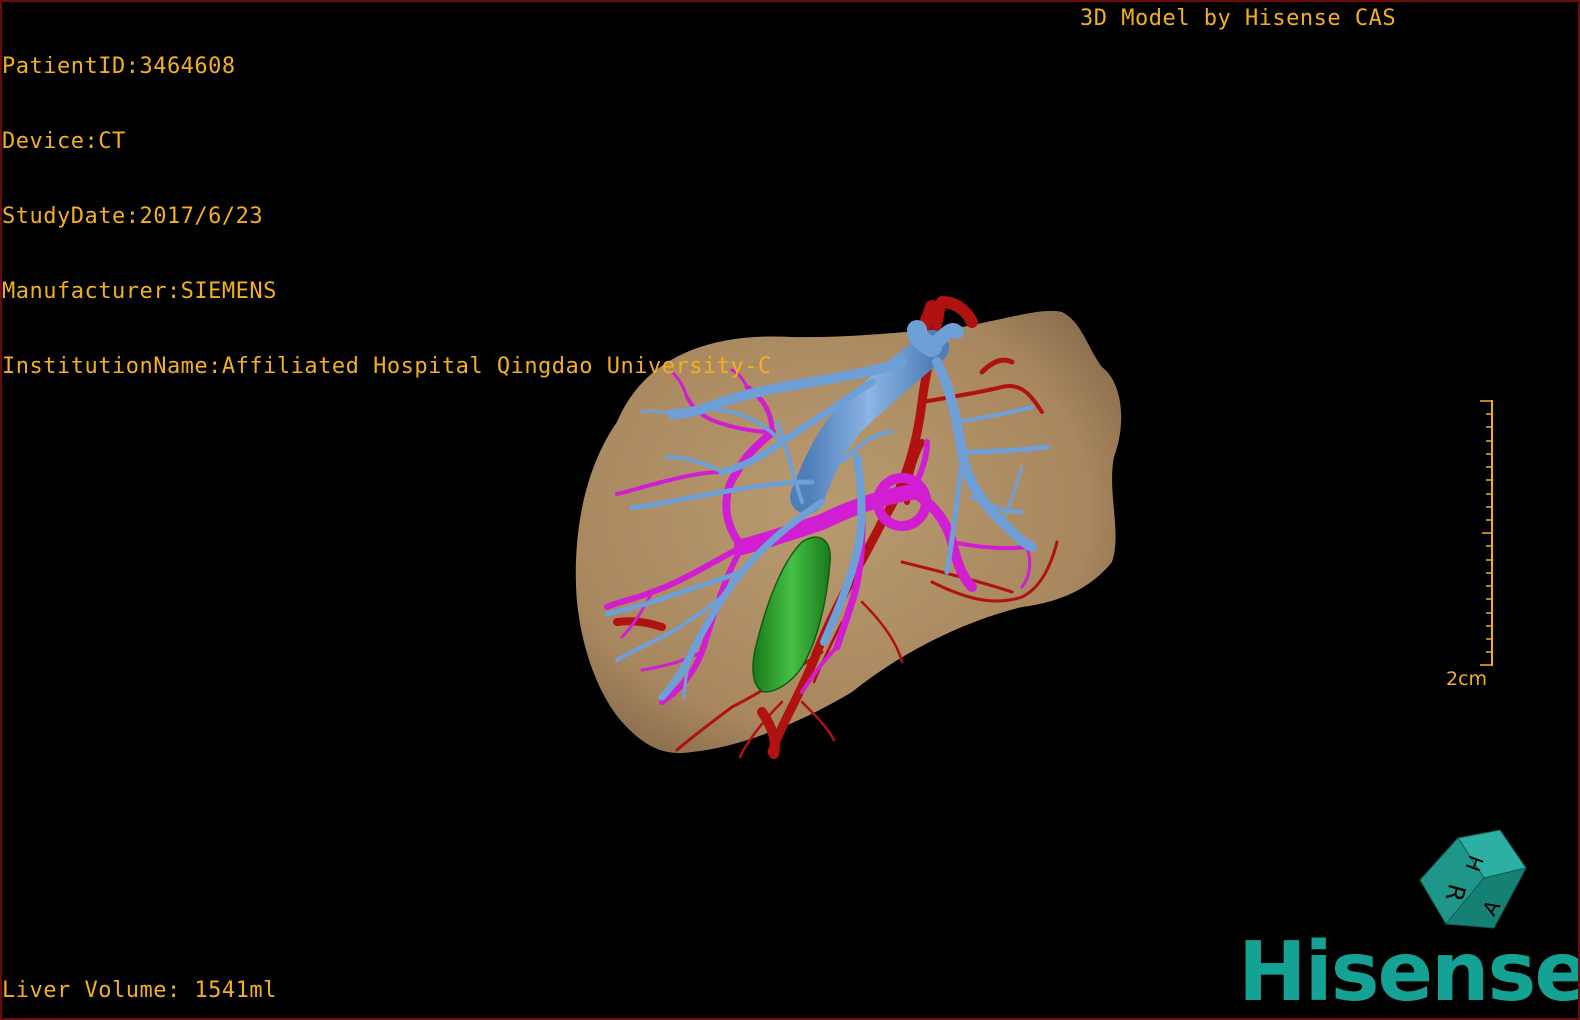 Image resolution: width=1580 pixels, height=1020 pixels. I want to click on liver-volume: Liver Volume: 1541ml, so click(139, 990).